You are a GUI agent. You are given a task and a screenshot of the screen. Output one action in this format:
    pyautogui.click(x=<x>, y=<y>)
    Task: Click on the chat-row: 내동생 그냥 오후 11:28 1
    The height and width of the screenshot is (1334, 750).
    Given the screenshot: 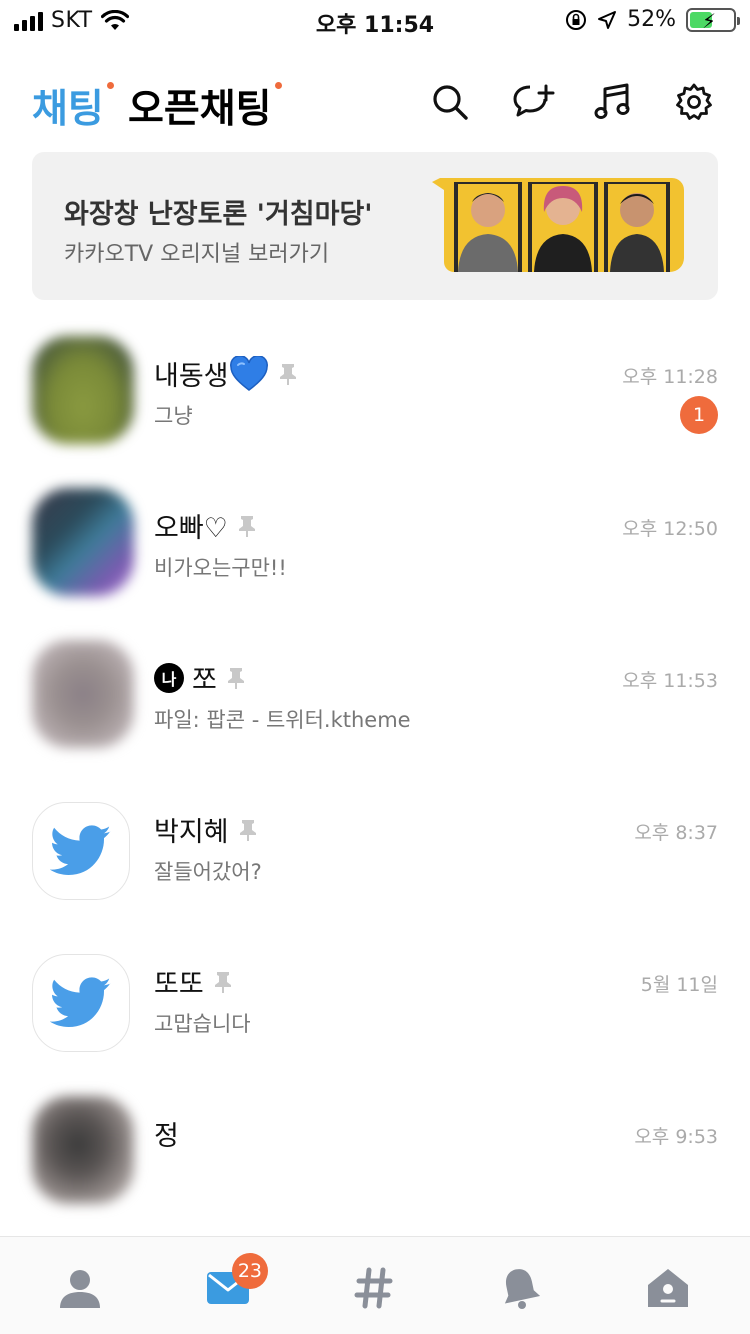 What is the action you would take?
    pyautogui.click(x=375, y=396)
    